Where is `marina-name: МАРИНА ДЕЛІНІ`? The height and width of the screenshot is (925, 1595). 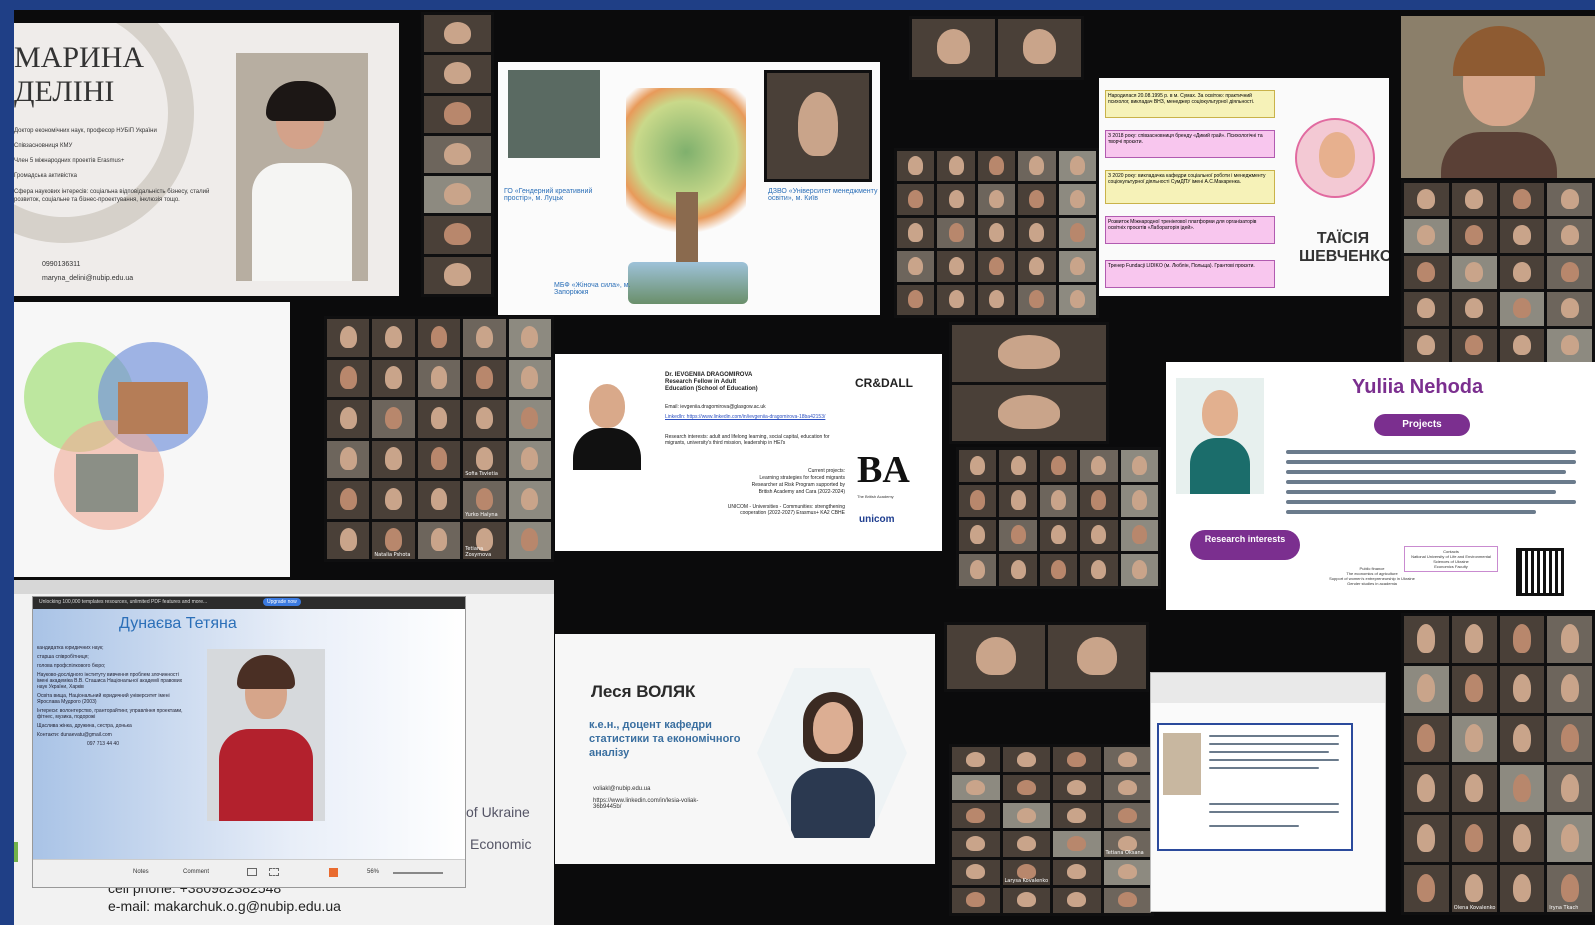 marina-name: МАРИНА ДЕЛІНІ is located at coordinates (79, 74).